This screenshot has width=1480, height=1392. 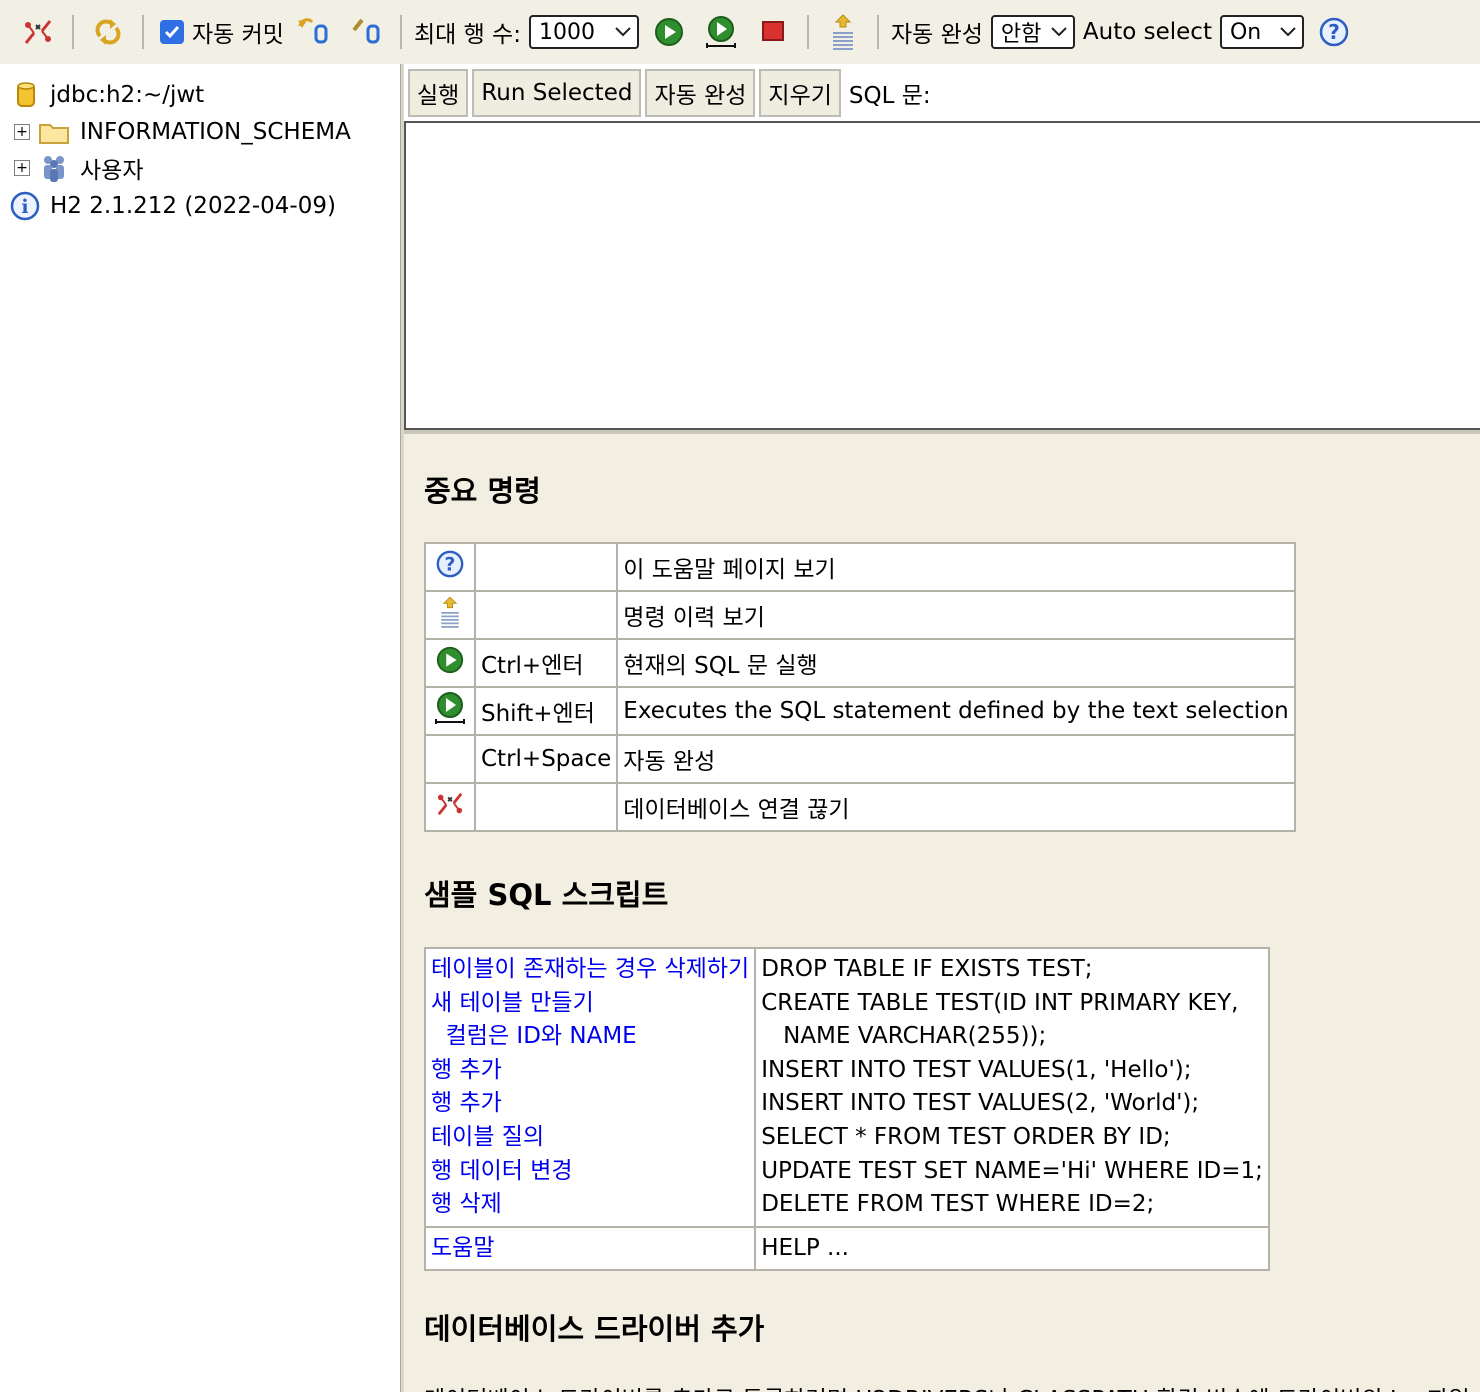 I want to click on query-toolbar: 실행 Run Selected 자동 완성 지우기 SQL 문:, so click(x=942, y=93).